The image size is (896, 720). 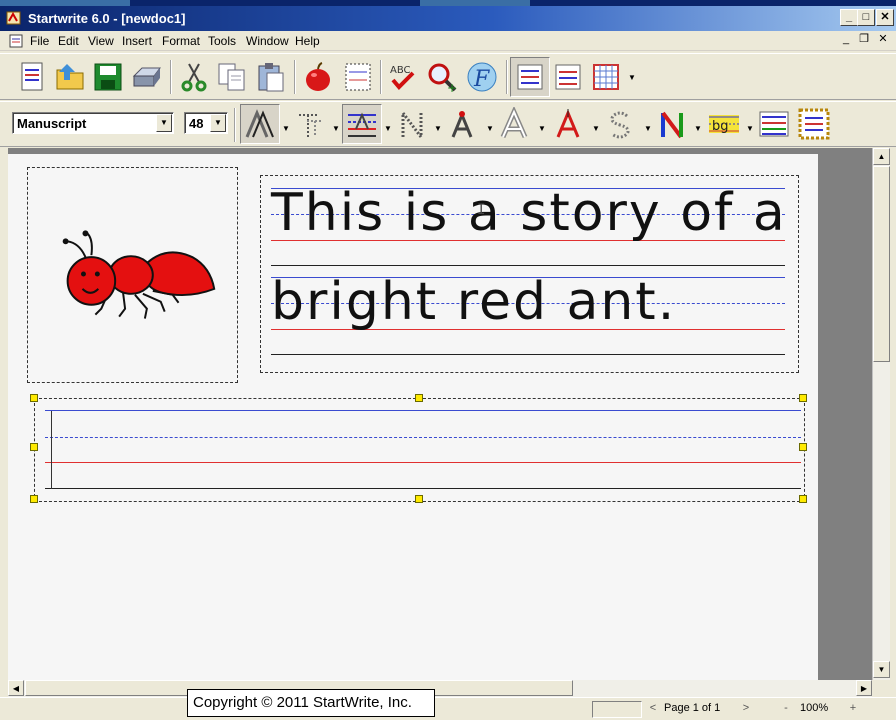 I want to click on descender-guide-line, so click(x=528, y=354).